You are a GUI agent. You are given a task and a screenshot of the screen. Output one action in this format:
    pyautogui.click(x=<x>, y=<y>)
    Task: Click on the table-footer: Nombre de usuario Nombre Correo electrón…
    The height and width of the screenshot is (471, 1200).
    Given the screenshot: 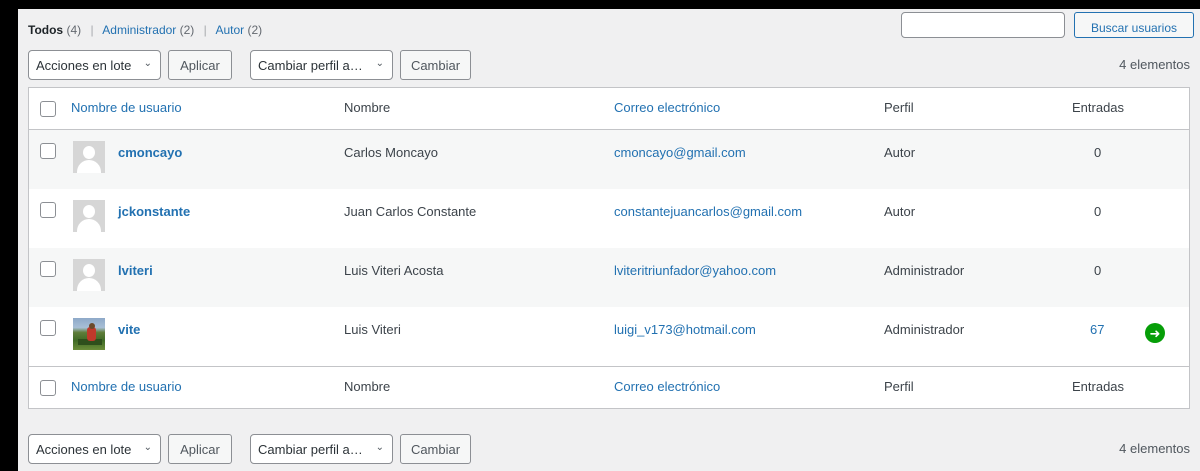 What is the action you would take?
    pyautogui.click(x=609, y=387)
    